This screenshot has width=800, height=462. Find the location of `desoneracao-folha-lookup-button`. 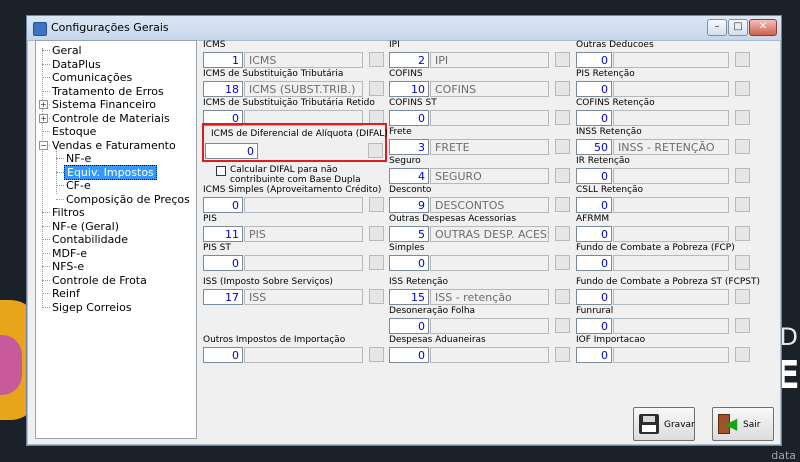

desoneracao-folha-lookup-button is located at coordinates (562, 325).